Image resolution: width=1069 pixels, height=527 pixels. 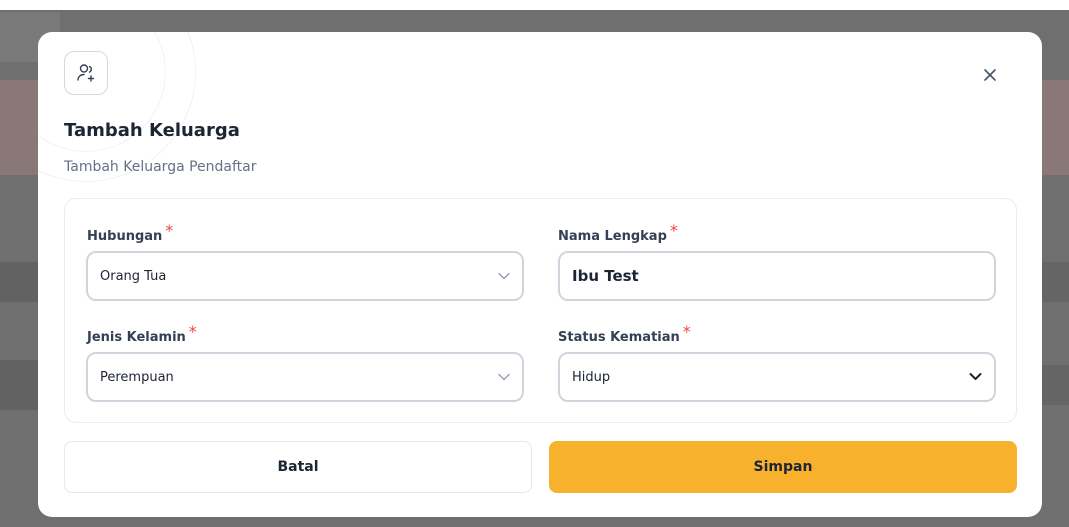 What do you see at coordinates (777, 276) in the screenshot?
I see `nama-lengkap-input: Ibu Test` at bounding box center [777, 276].